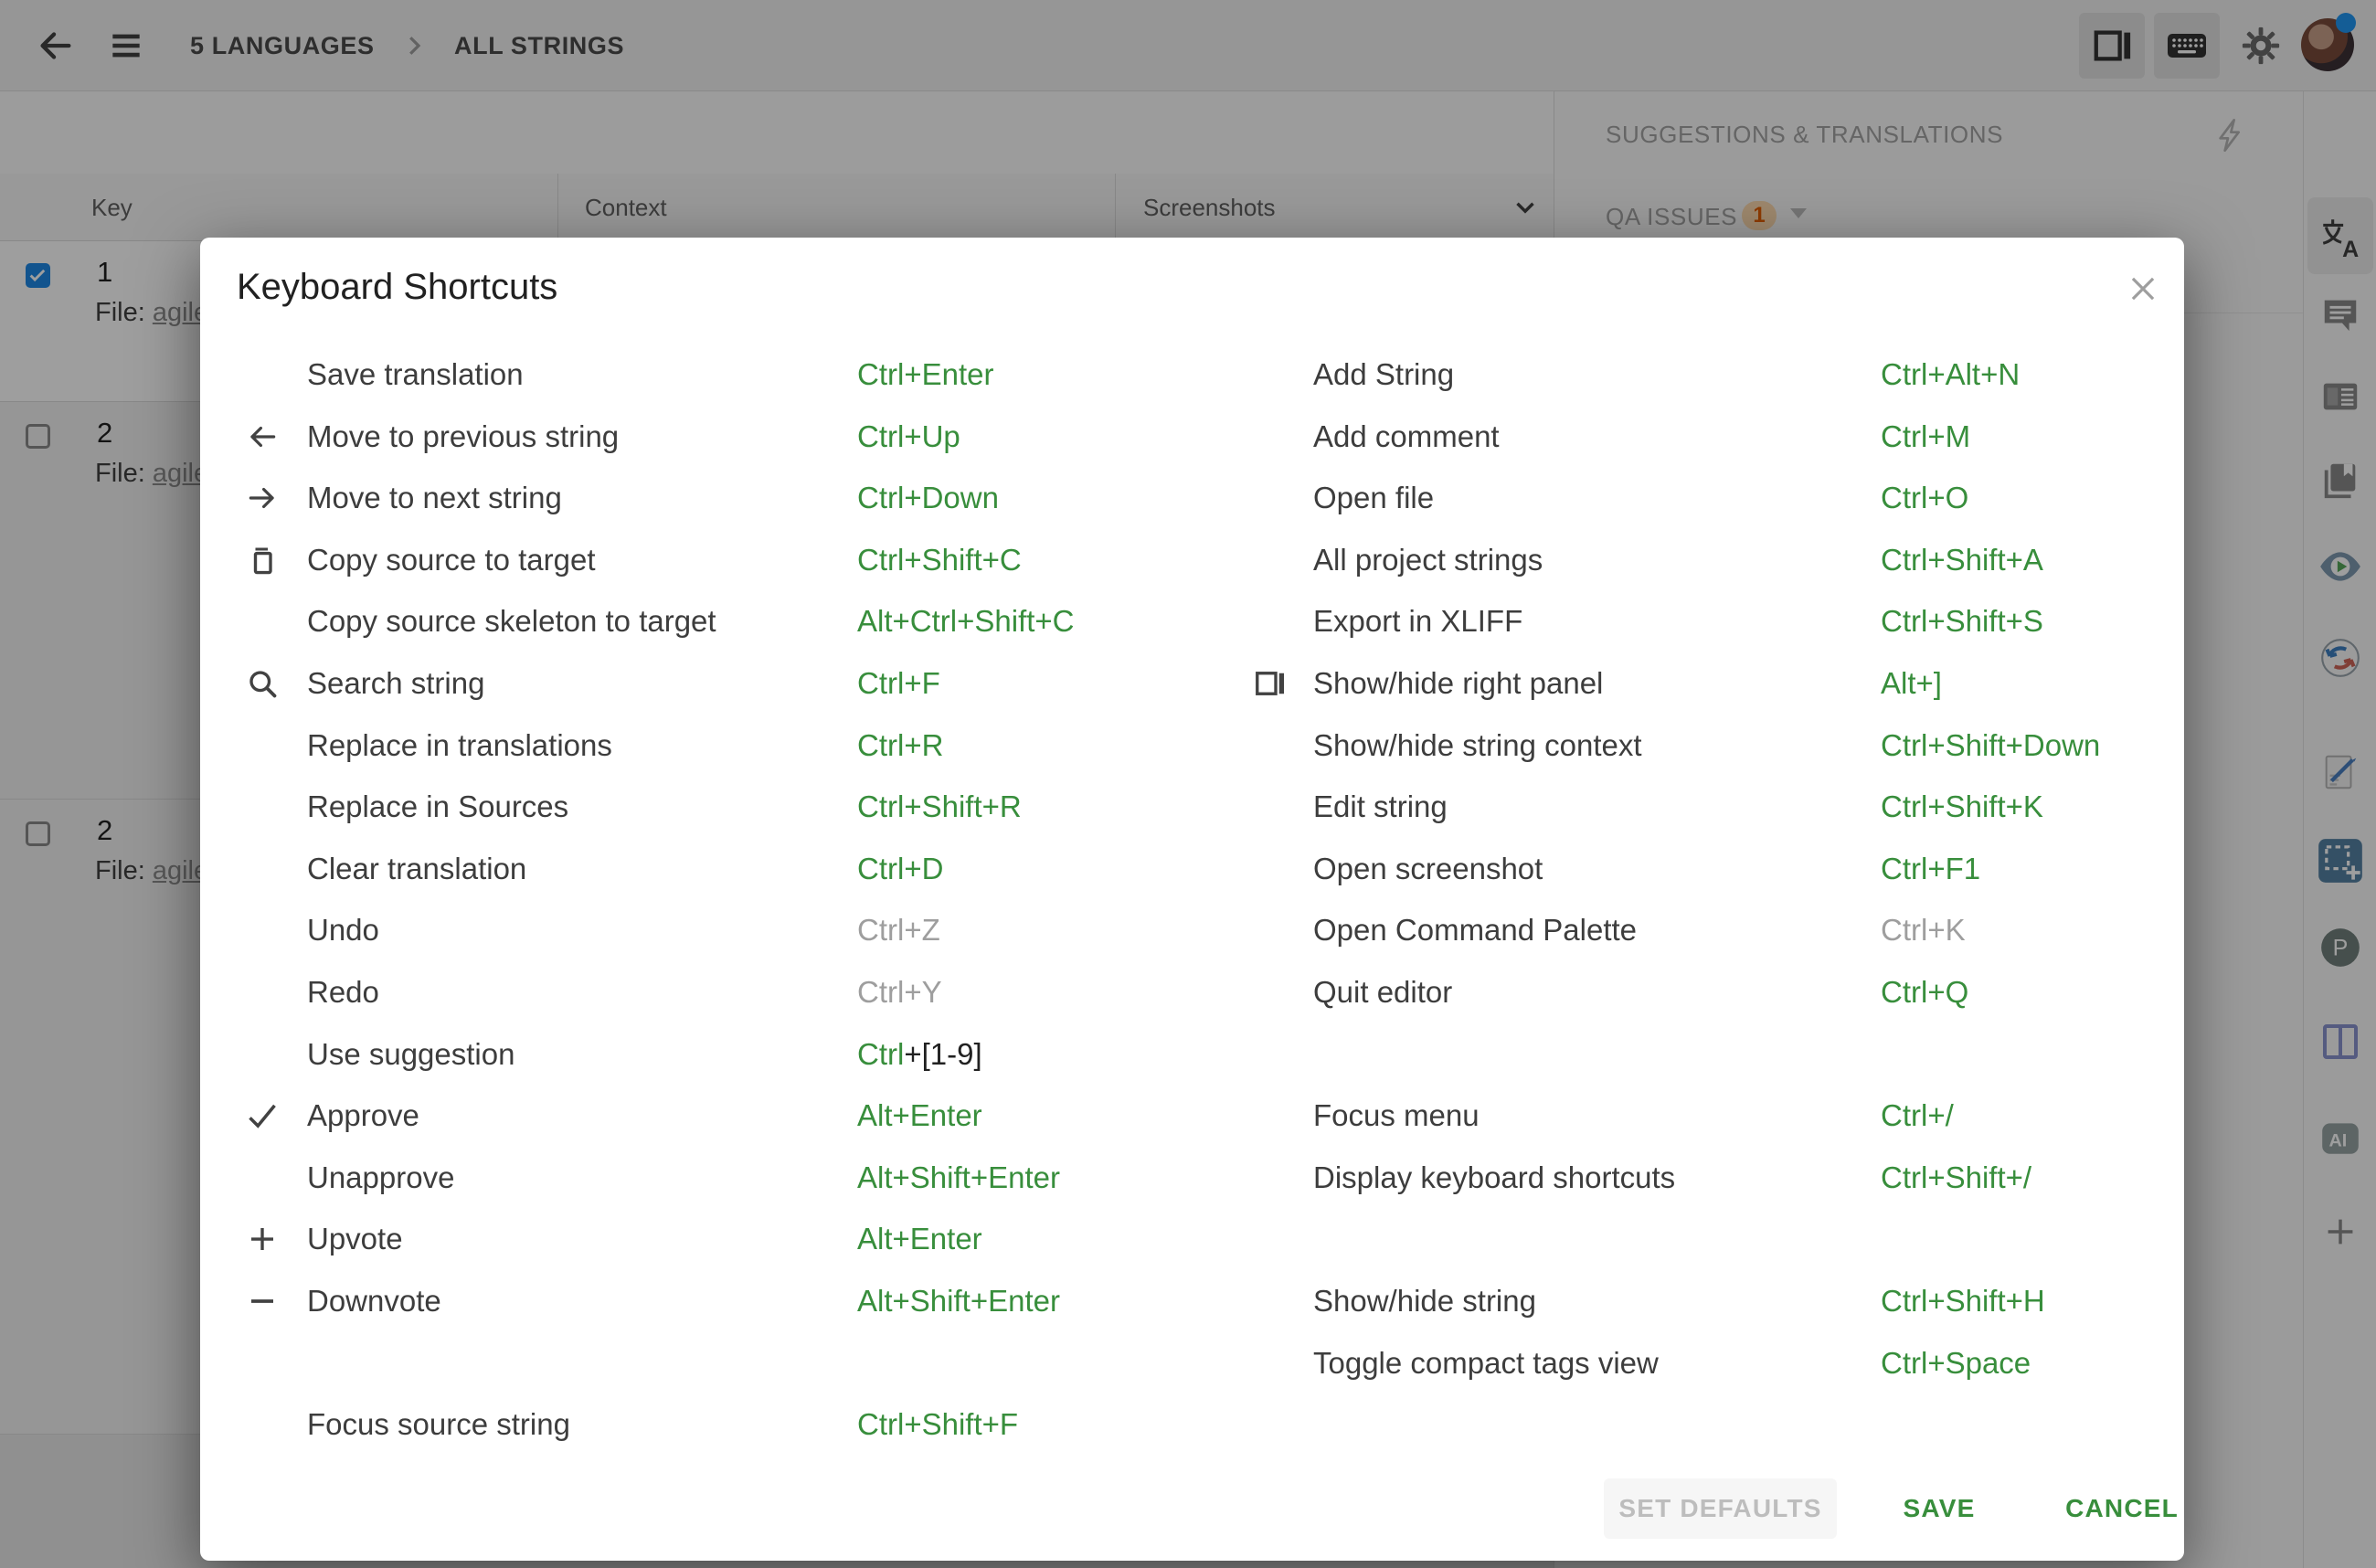  What do you see at coordinates (1494, 1177) in the screenshot?
I see `shortcut-label: Display keyboard shortcuts` at bounding box center [1494, 1177].